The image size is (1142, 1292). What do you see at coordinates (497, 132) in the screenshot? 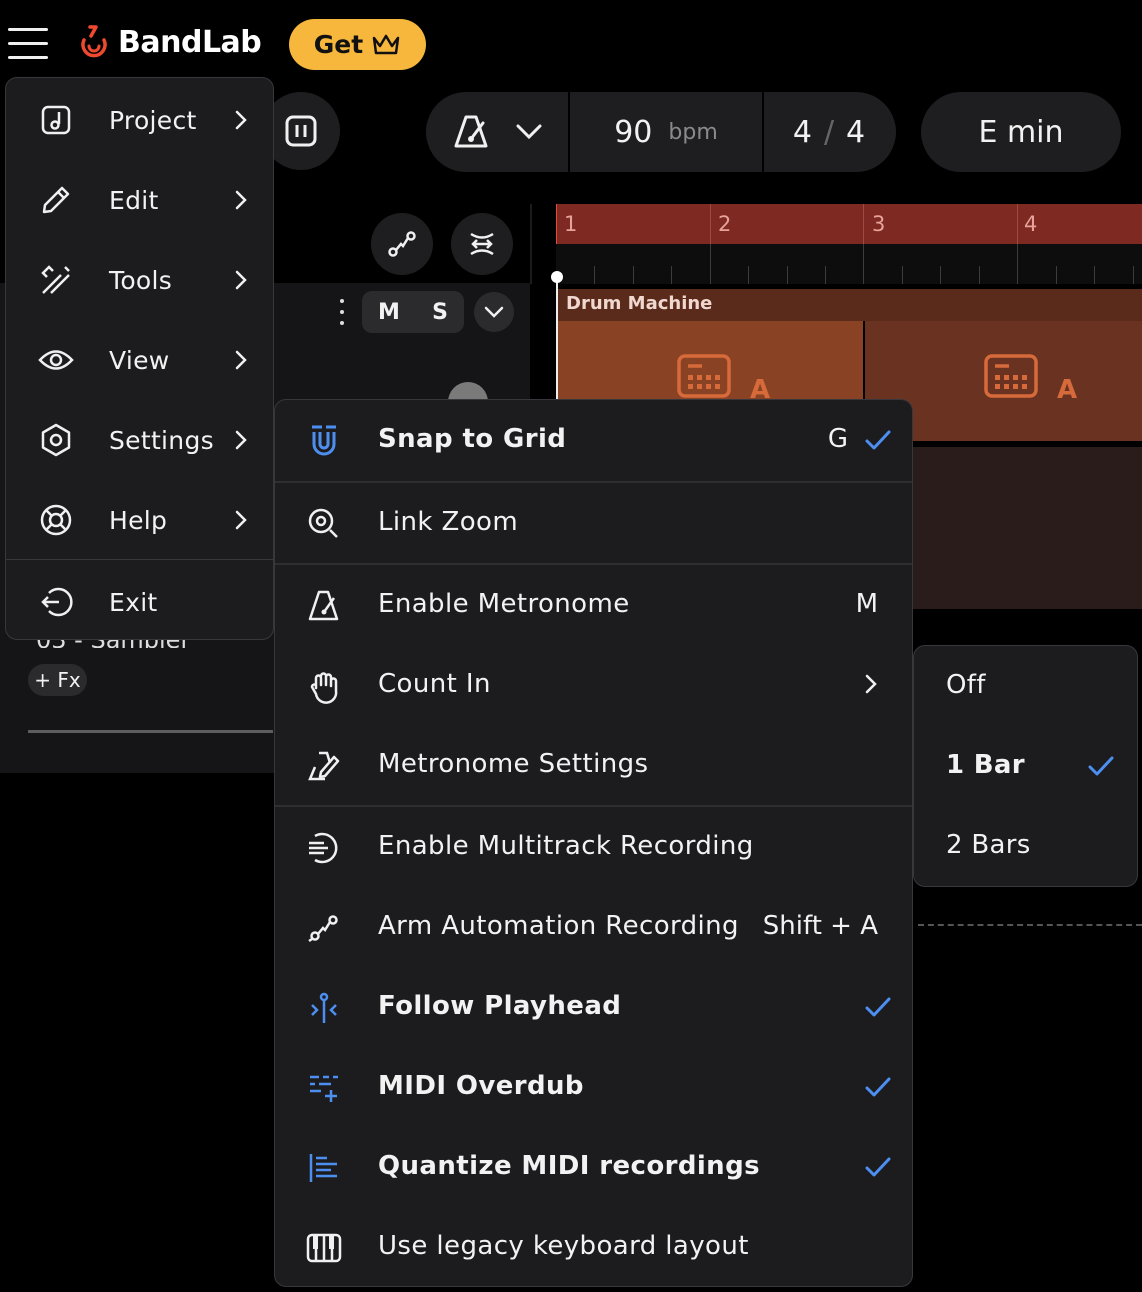
I see `metronome-toggle` at bounding box center [497, 132].